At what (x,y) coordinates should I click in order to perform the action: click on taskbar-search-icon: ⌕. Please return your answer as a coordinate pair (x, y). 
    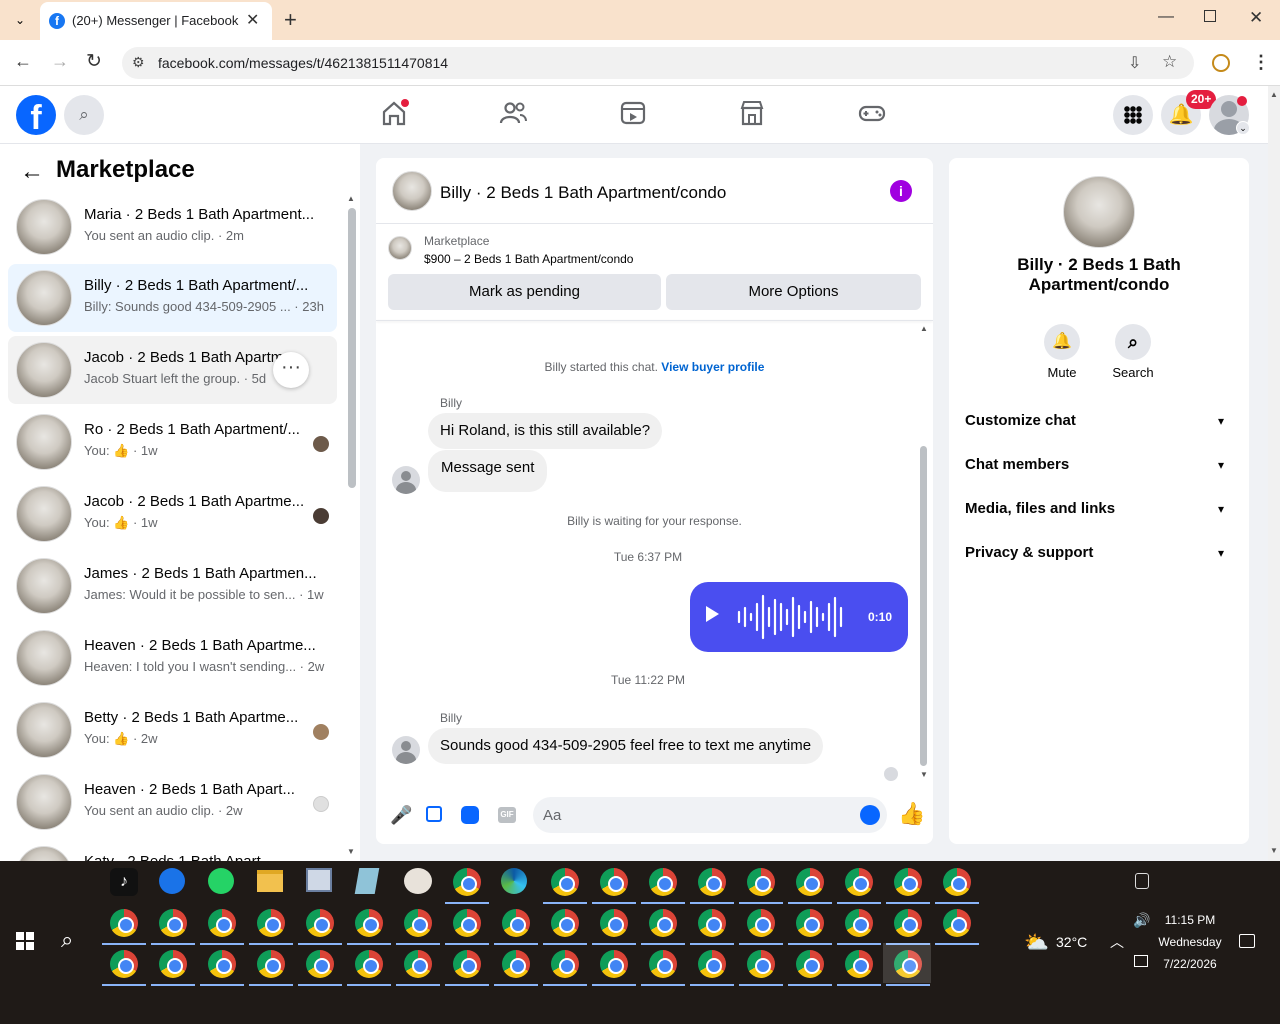
    Looking at the image, I should click on (67, 940).